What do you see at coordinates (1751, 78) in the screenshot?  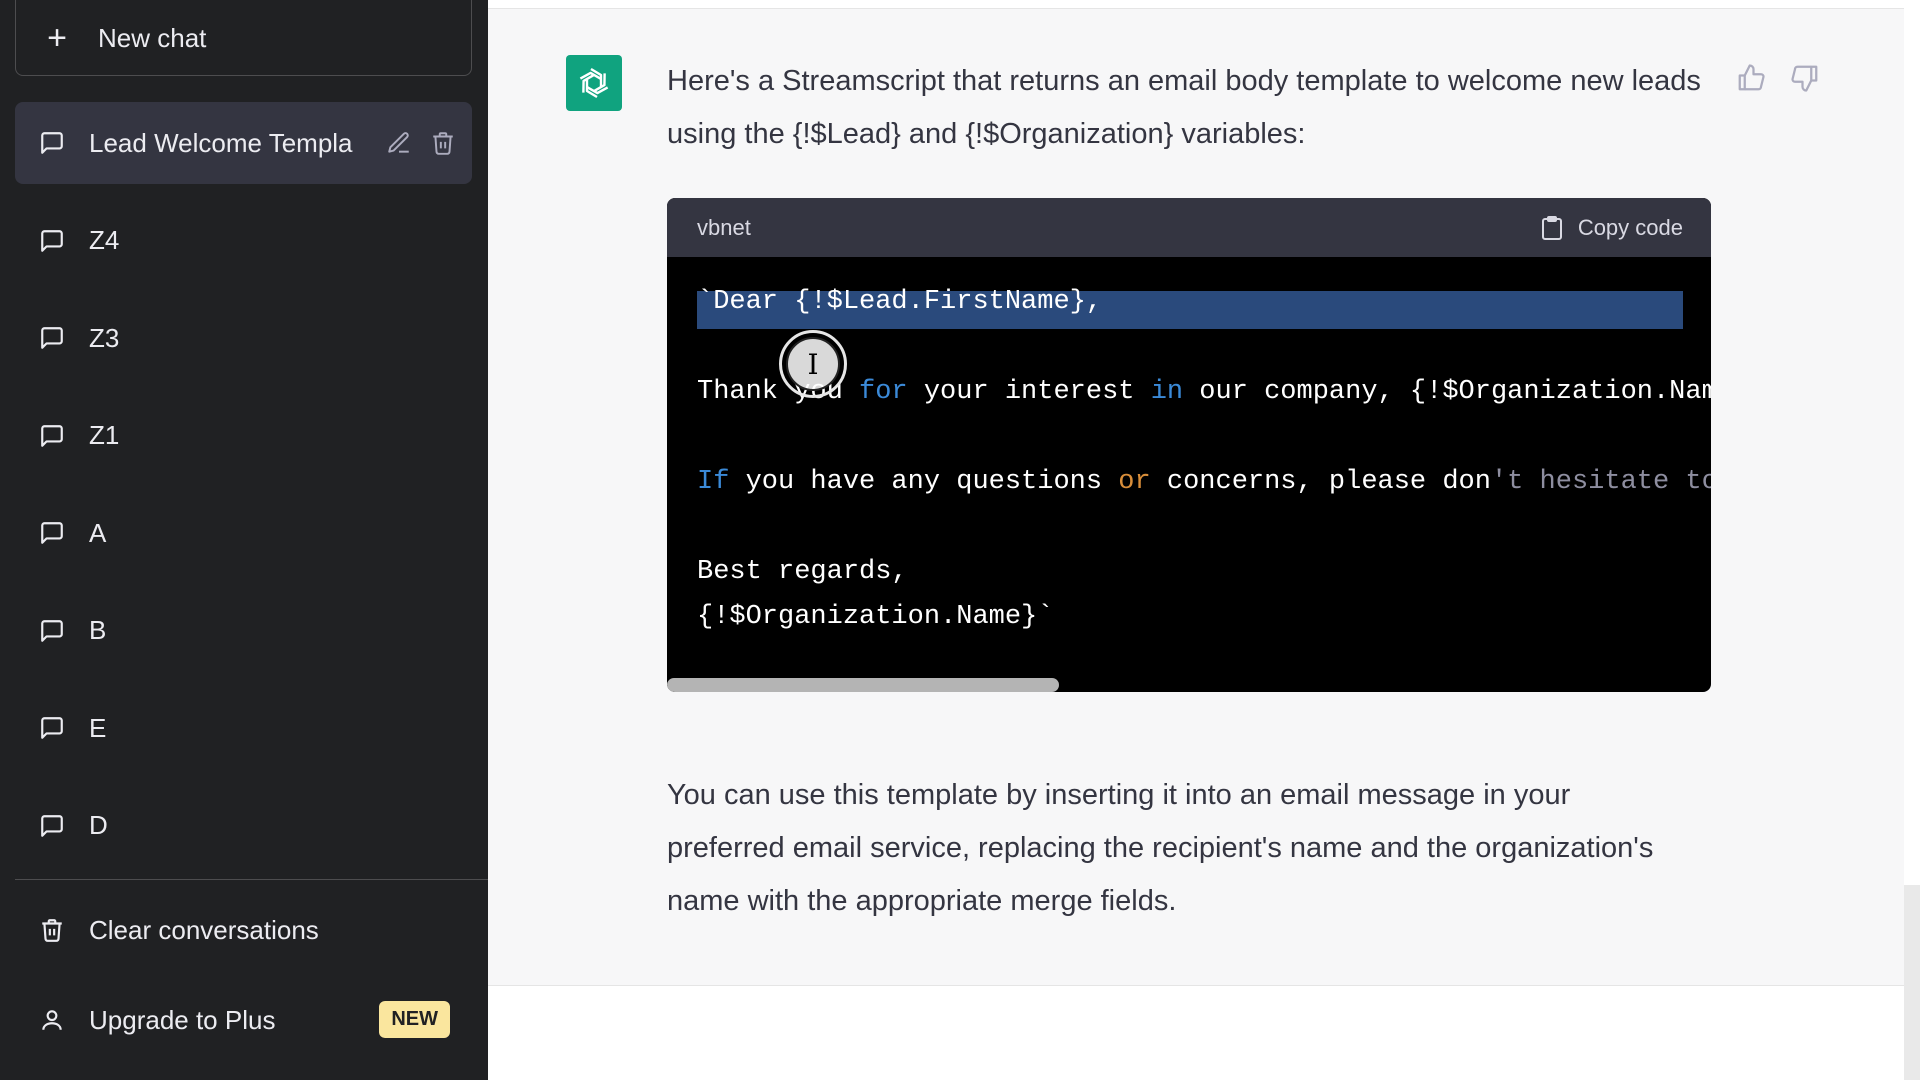 I see `thumbs-up-icon` at bounding box center [1751, 78].